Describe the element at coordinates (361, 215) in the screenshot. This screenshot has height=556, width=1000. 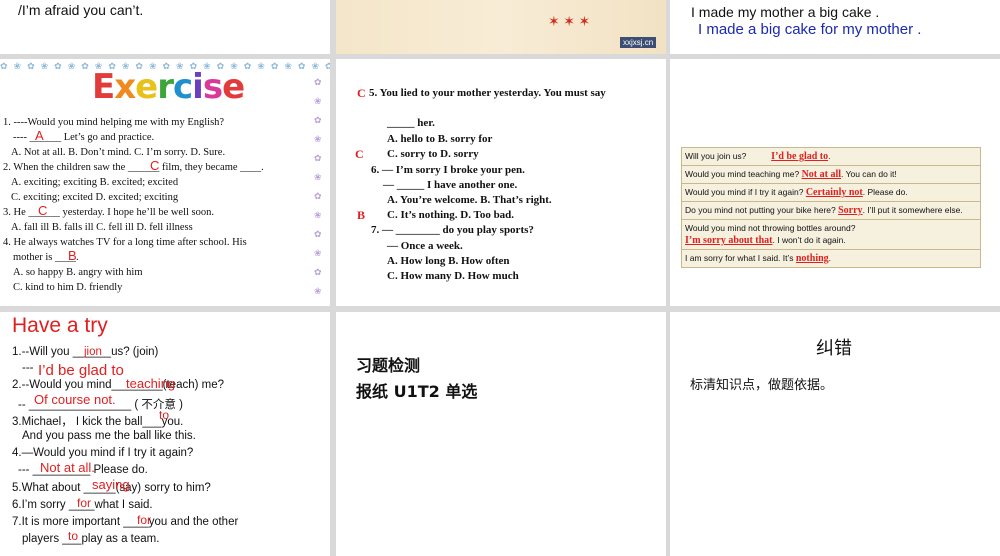
I see `q7-answer: B` at that location.